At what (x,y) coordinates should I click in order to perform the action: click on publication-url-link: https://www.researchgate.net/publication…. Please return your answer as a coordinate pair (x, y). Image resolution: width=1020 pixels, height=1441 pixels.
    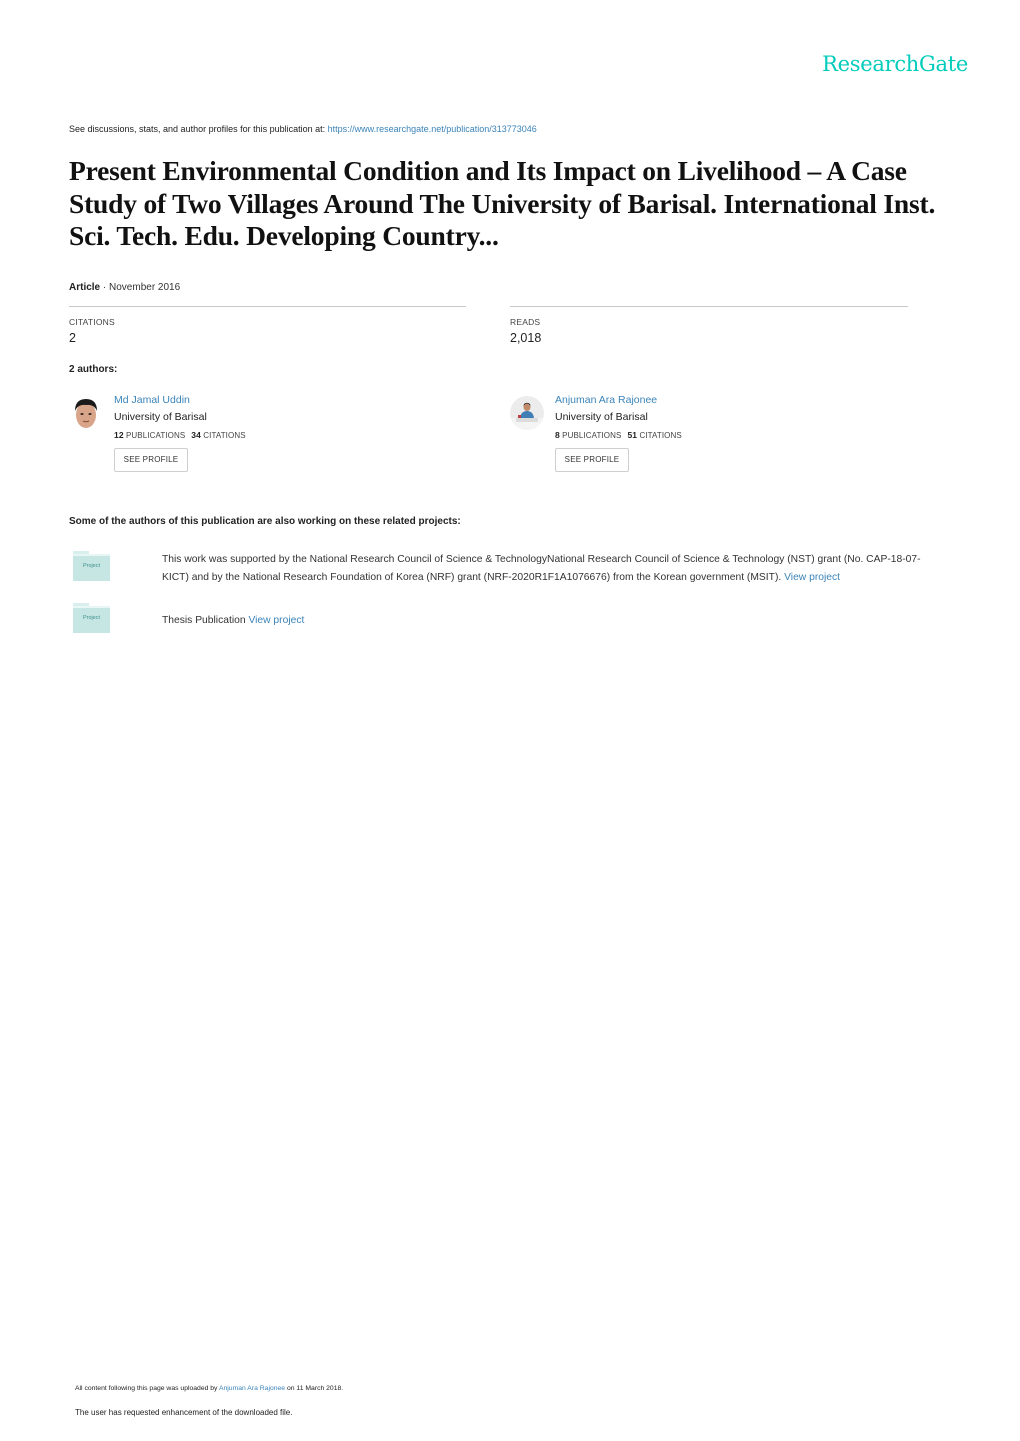
    Looking at the image, I should click on (432, 129).